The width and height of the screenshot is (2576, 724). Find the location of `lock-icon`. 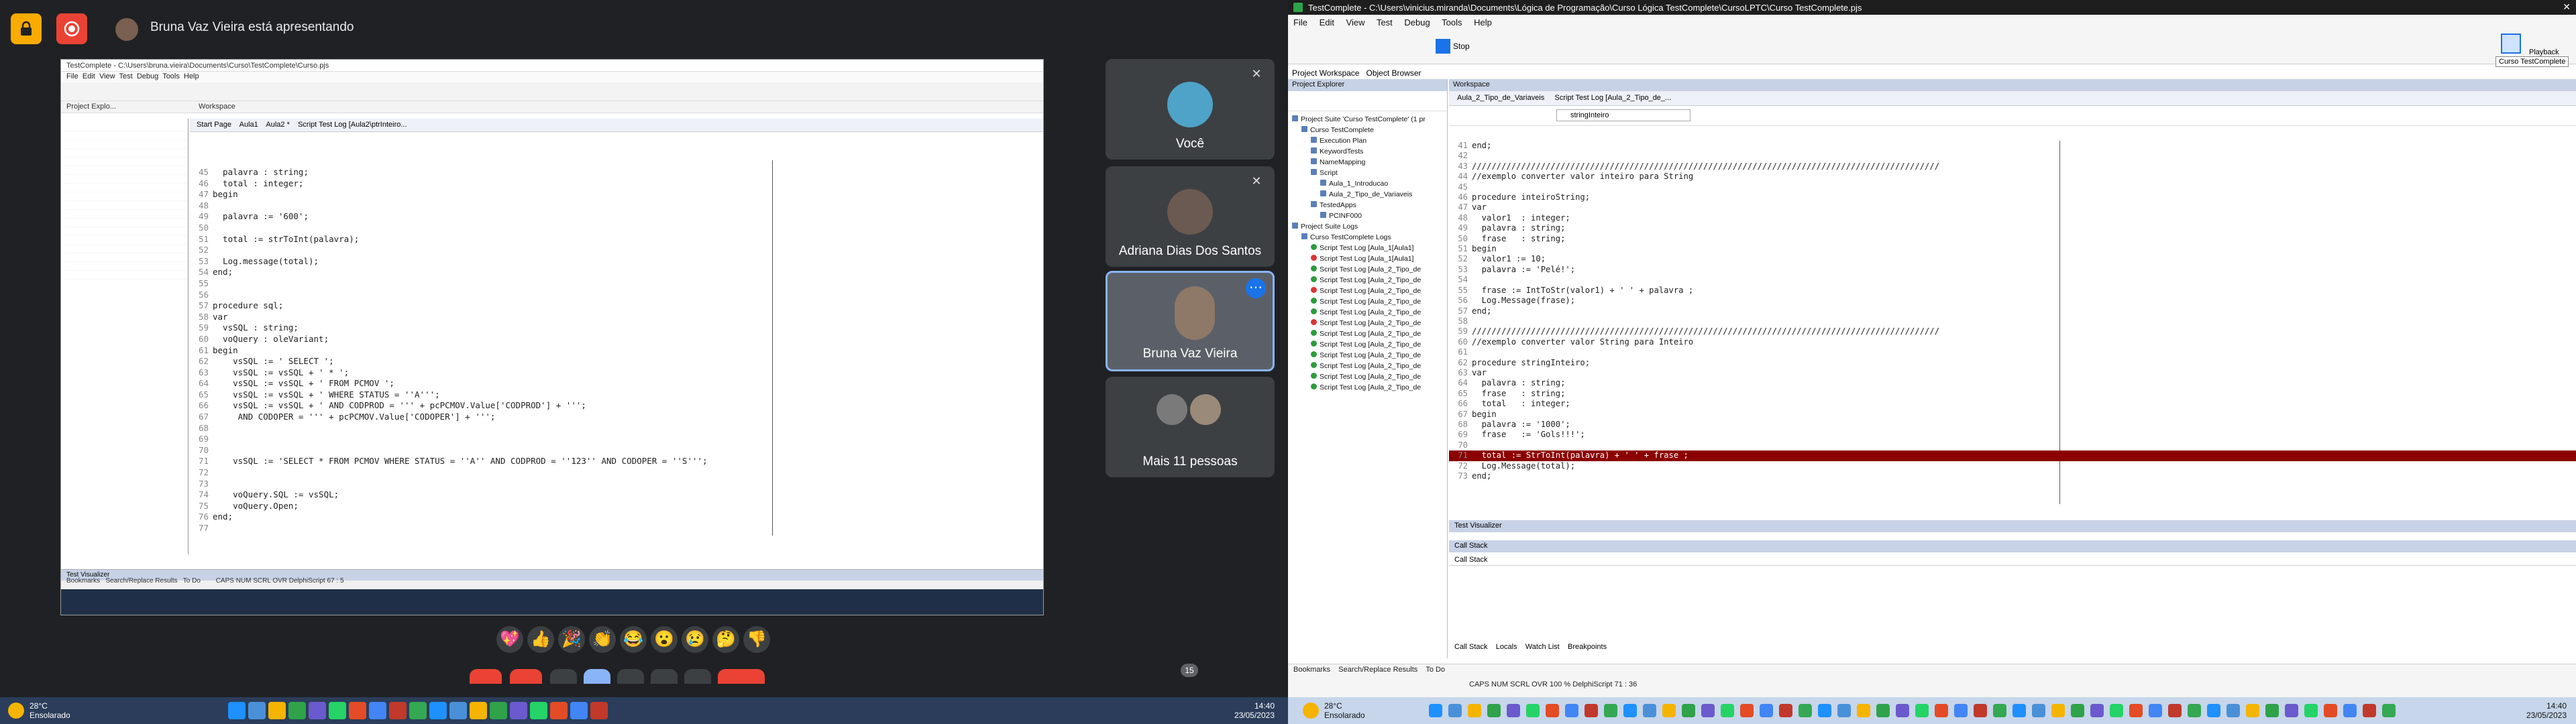

lock-icon is located at coordinates (26, 28).